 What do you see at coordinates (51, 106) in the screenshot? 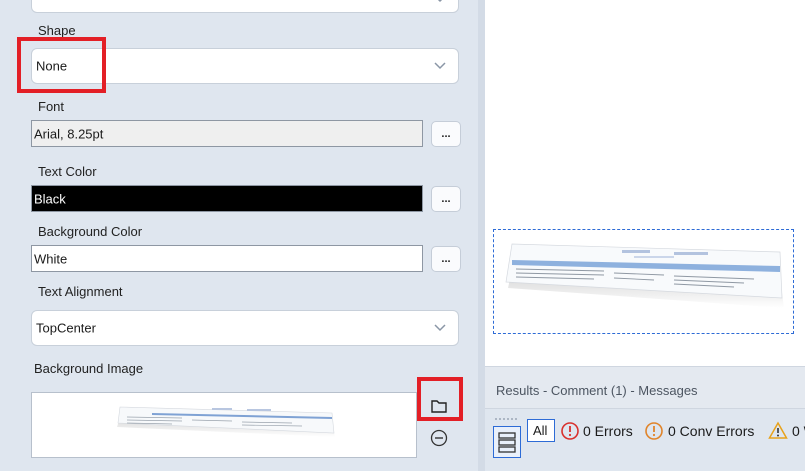
I see `font-label: Font` at bounding box center [51, 106].